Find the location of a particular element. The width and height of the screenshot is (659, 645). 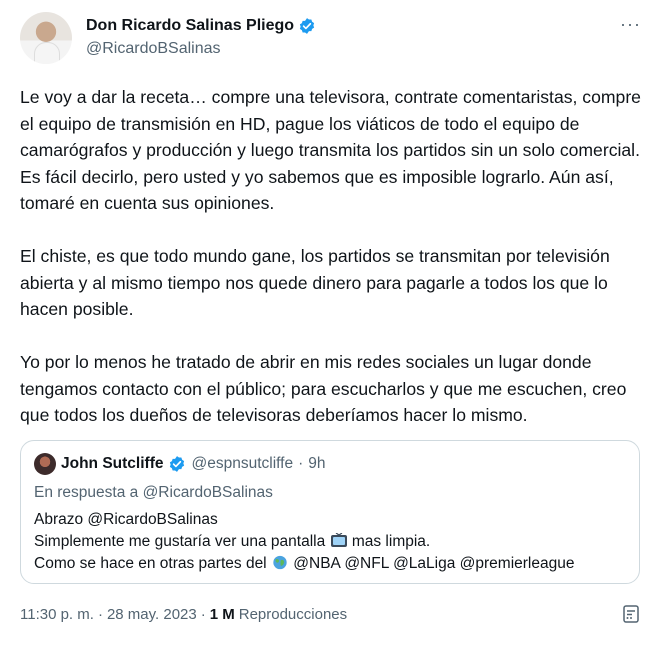

author-name-row: Don Ricardo Salinas Pliego is located at coordinates (201, 26).